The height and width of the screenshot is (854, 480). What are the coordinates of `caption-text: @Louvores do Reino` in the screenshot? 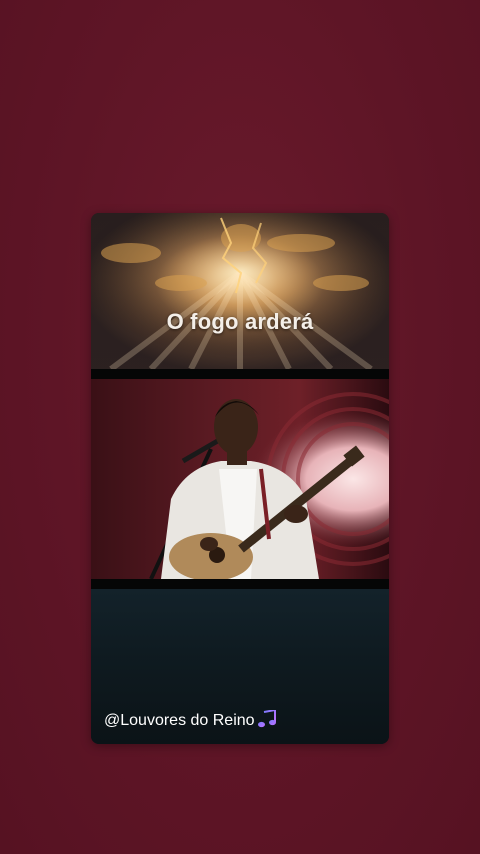 It's located at (179, 720).